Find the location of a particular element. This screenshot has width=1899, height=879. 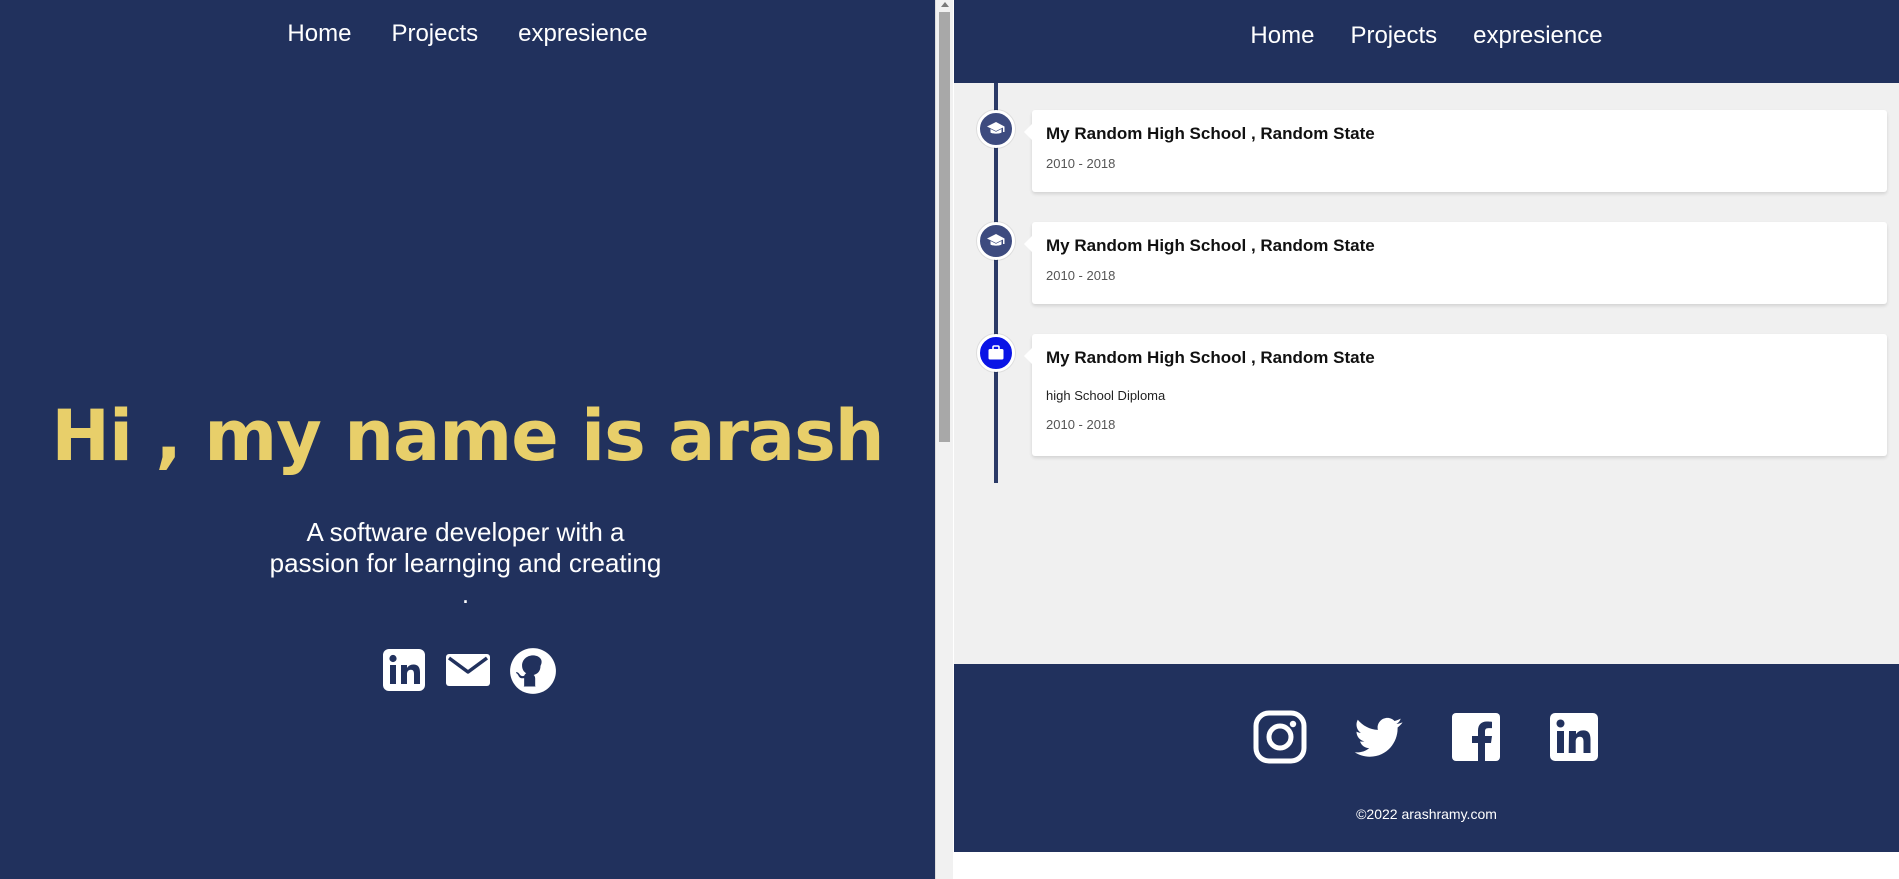

footer: ©2022 arashramy.com is located at coordinates (1426, 758).